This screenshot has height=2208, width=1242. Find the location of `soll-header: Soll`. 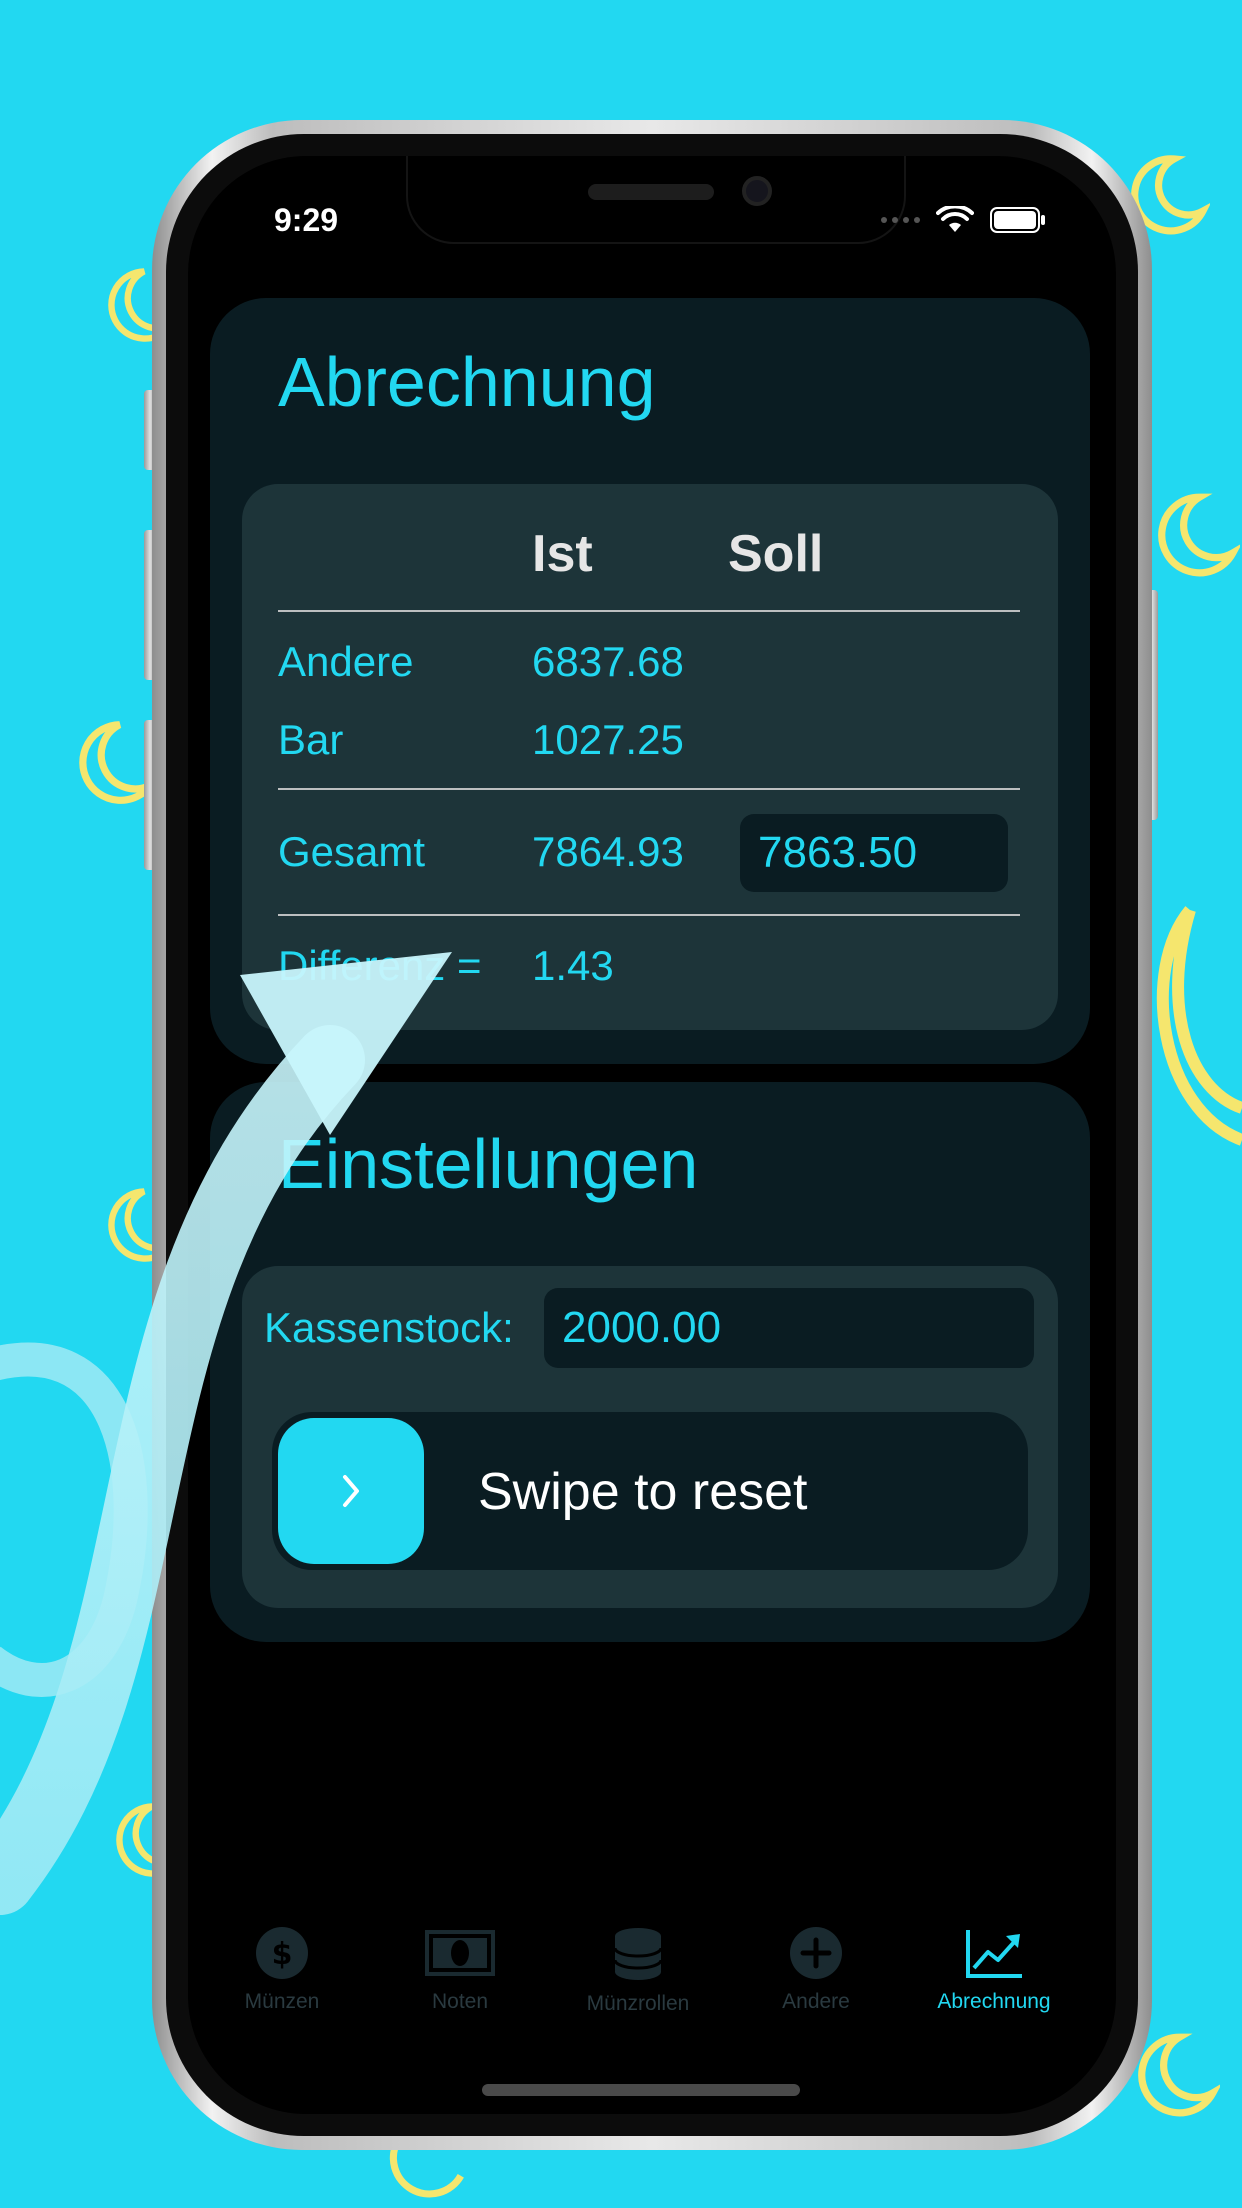

soll-header: Soll is located at coordinates (776, 554).